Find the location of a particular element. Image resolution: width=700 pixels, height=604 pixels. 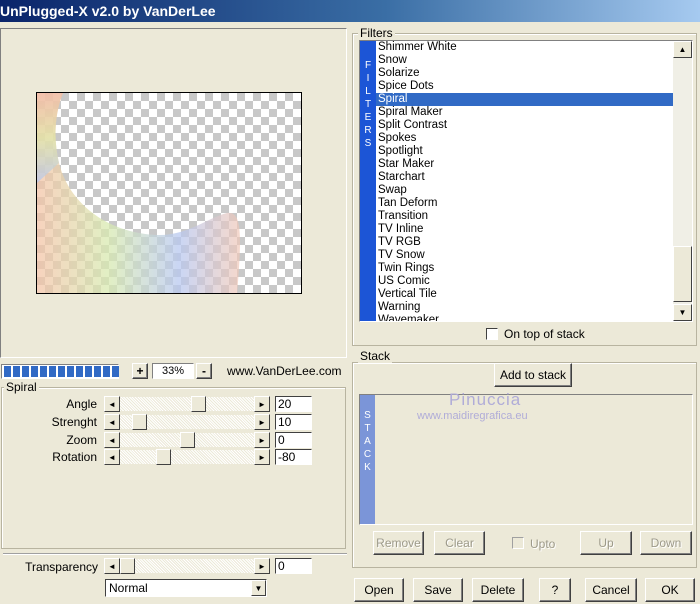

strenght-slider-thumb is located at coordinates (139, 422).